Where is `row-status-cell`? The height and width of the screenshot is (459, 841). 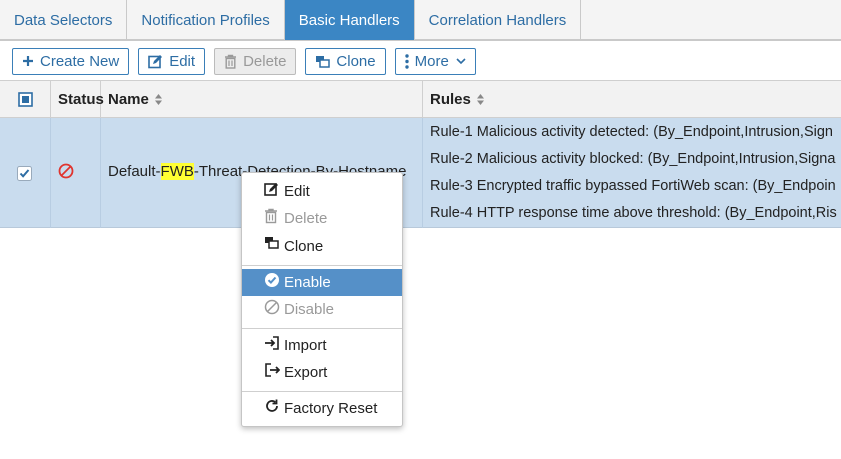
row-status-cell is located at coordinates (76, 173).